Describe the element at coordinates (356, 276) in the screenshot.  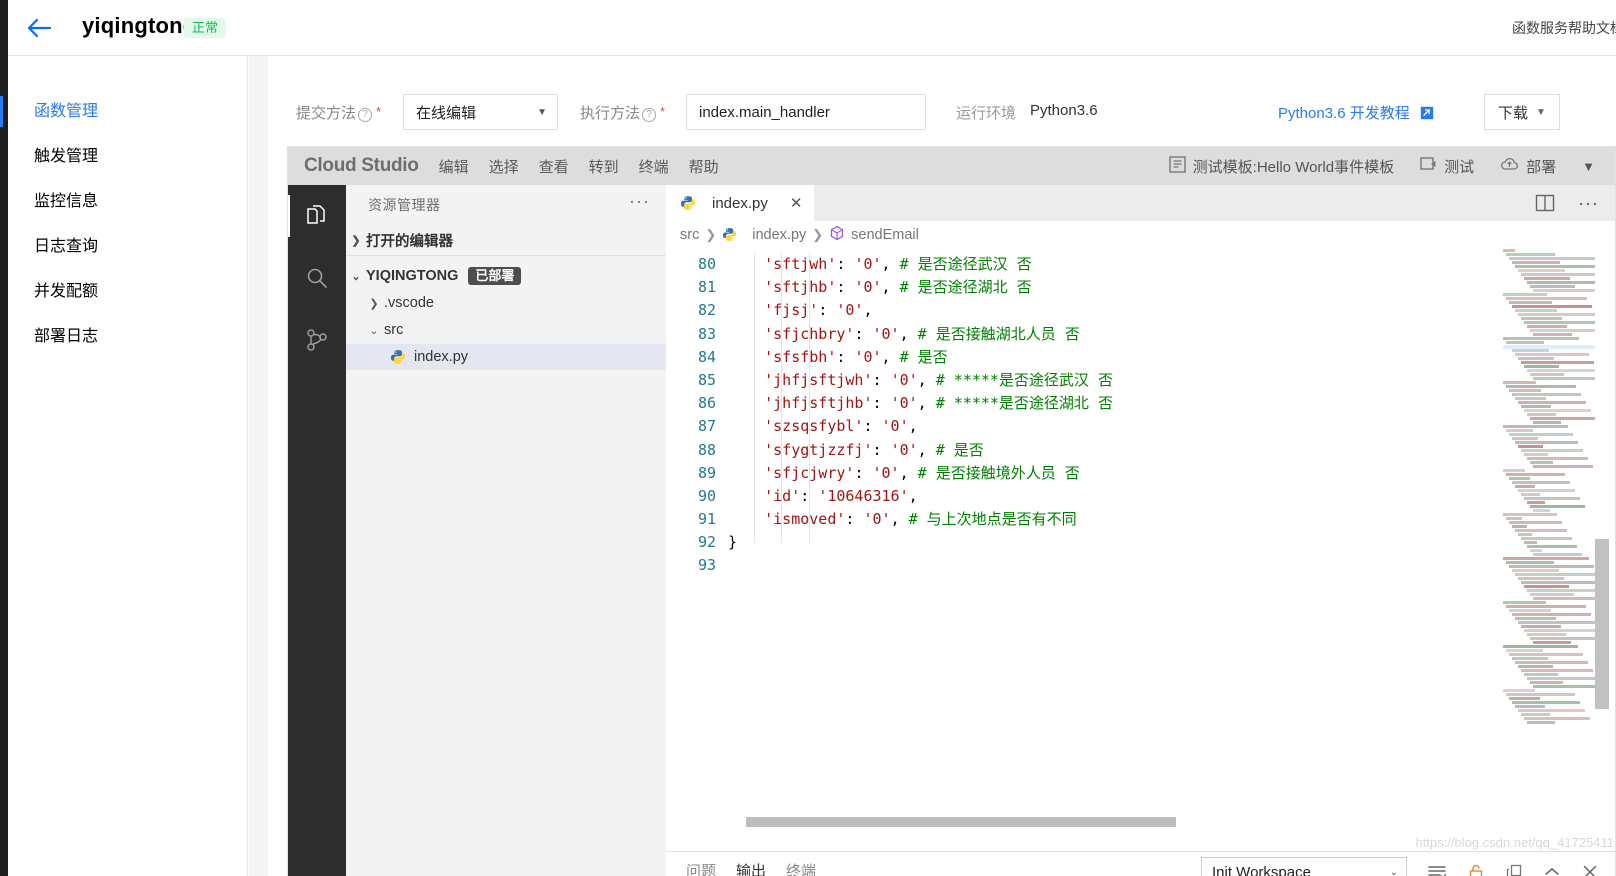
I see `chevron-down-icon: ⌄` at that location.